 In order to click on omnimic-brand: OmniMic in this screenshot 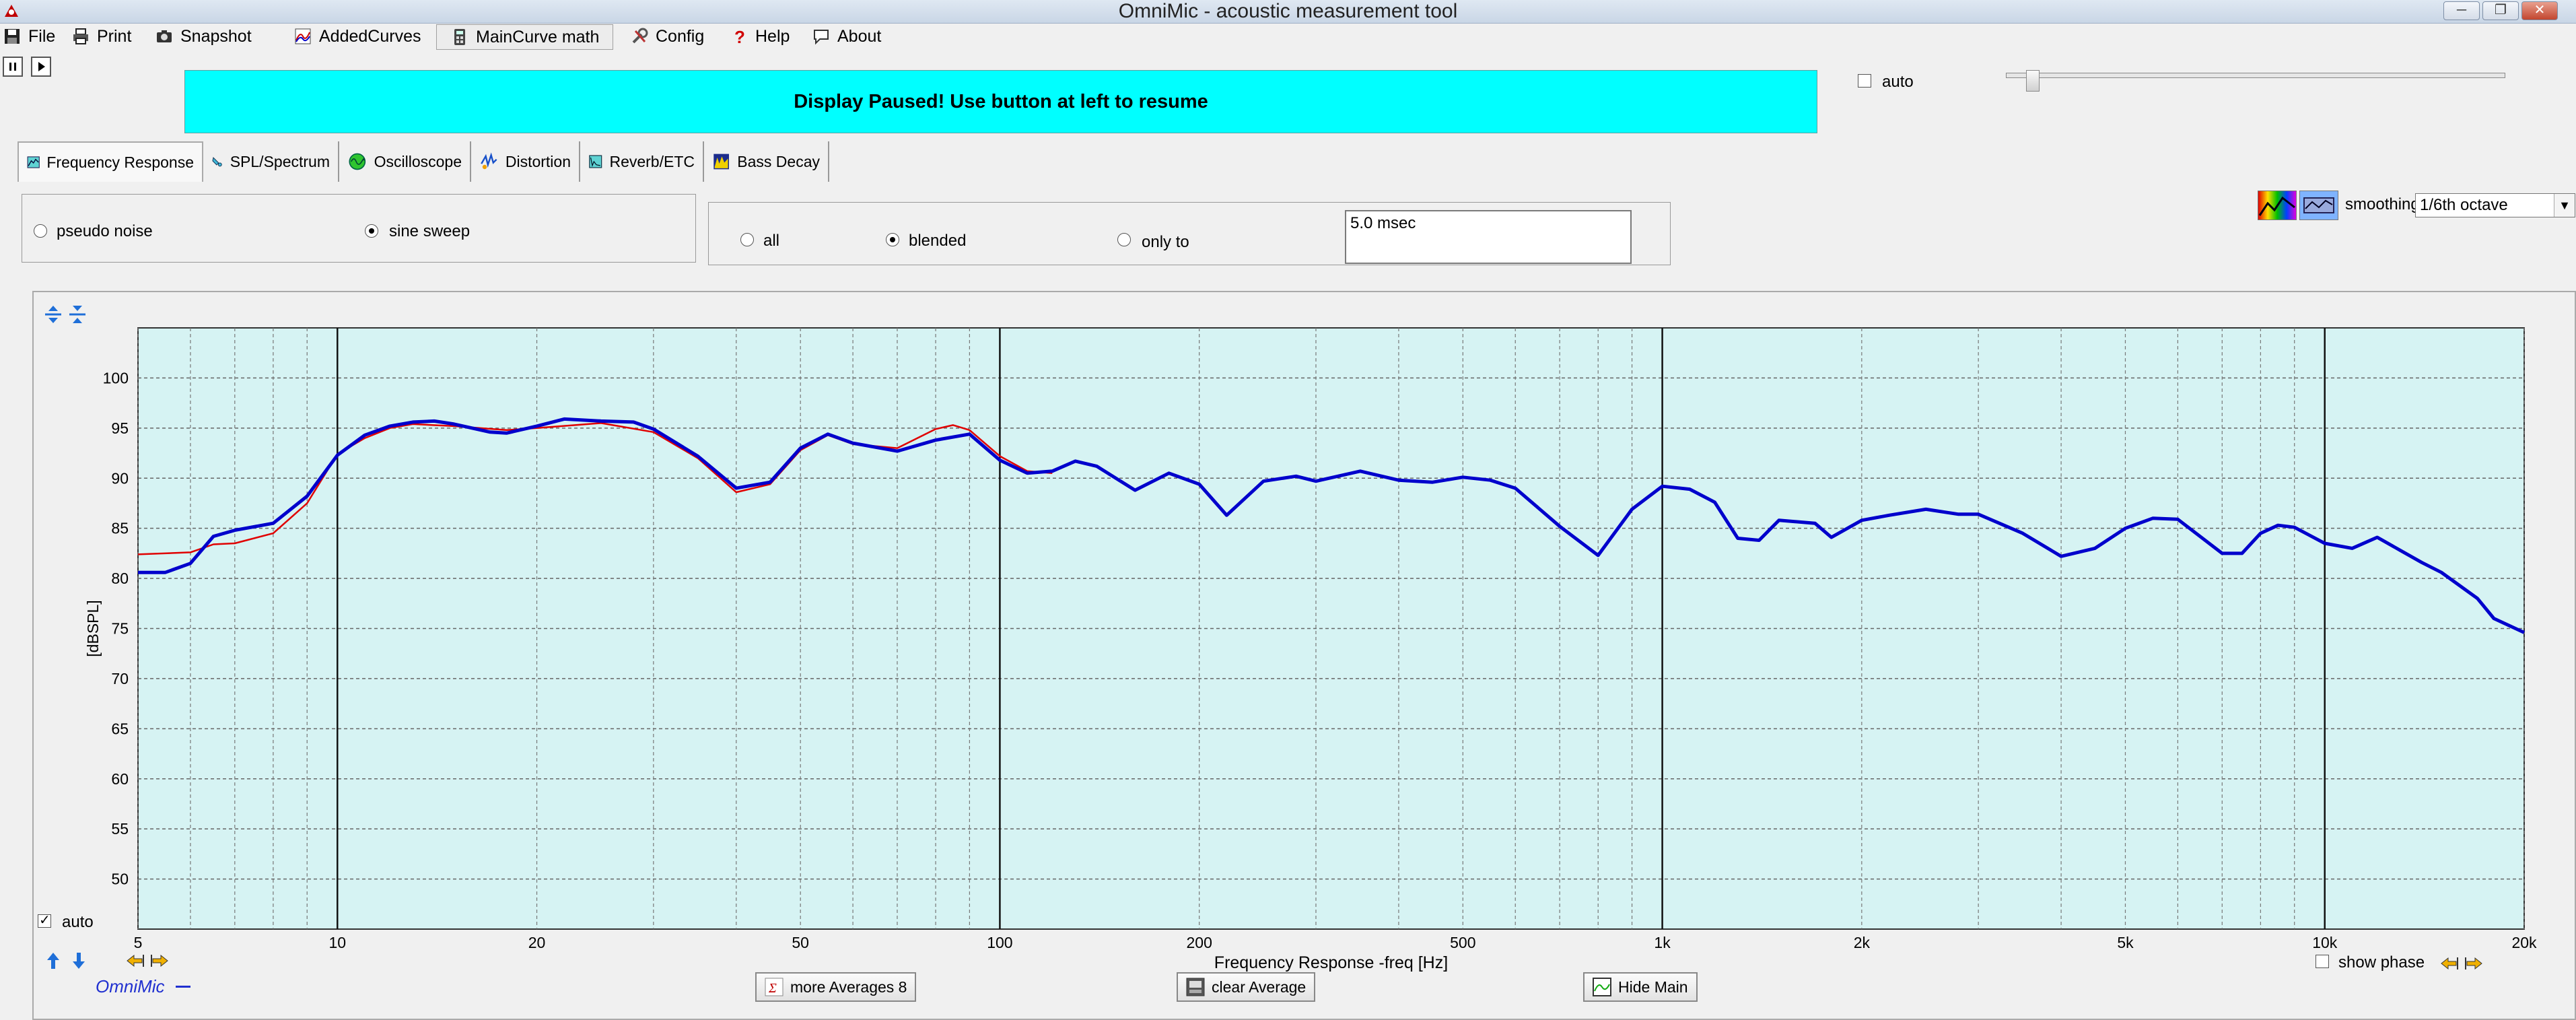, I will do `click(143, 987)`.